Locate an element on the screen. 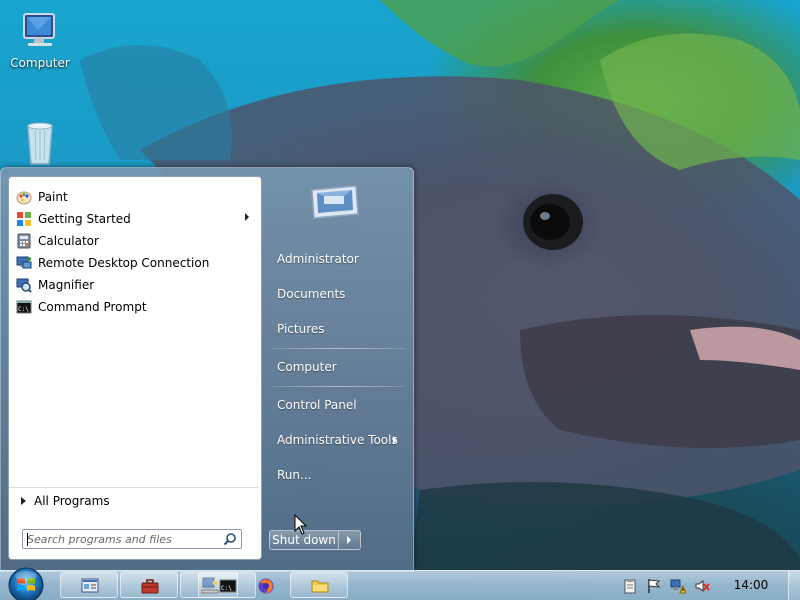 This screenshot has width=800, height=600. firefox-icon is located at coordinates (266, 586).